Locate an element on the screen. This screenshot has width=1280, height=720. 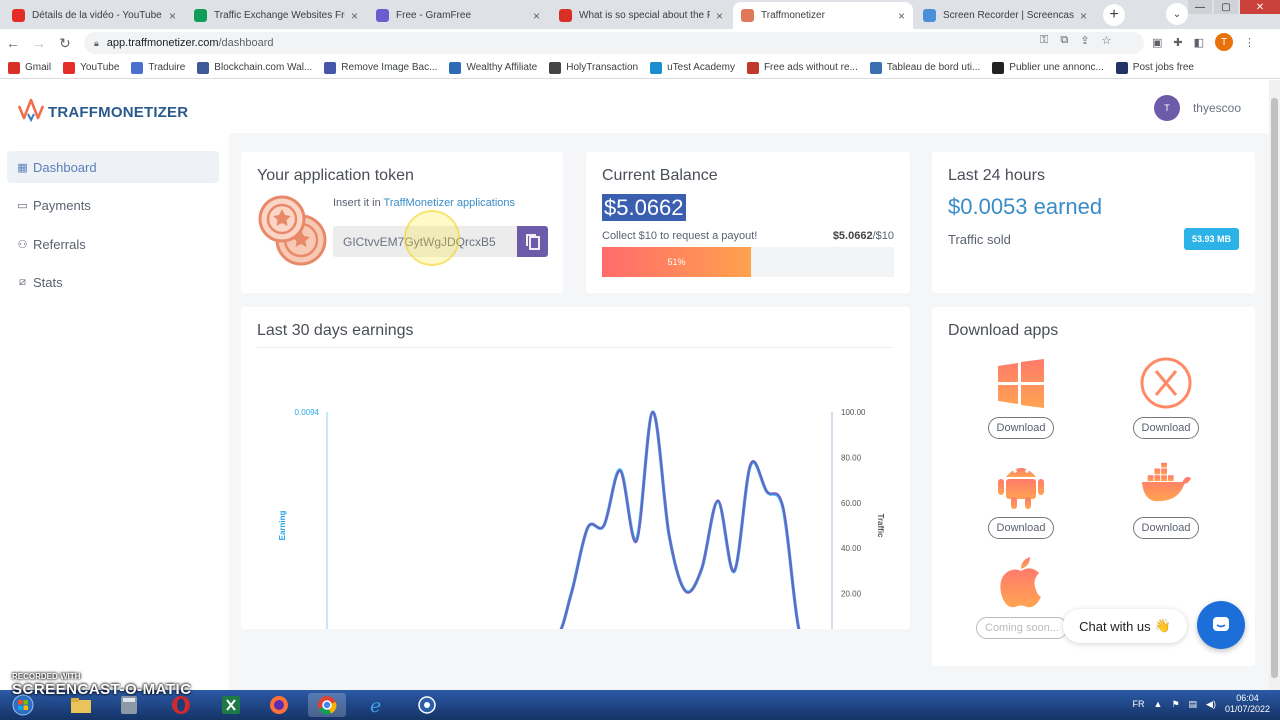
profile-avatar: T is located at coordinates (1224, 42).